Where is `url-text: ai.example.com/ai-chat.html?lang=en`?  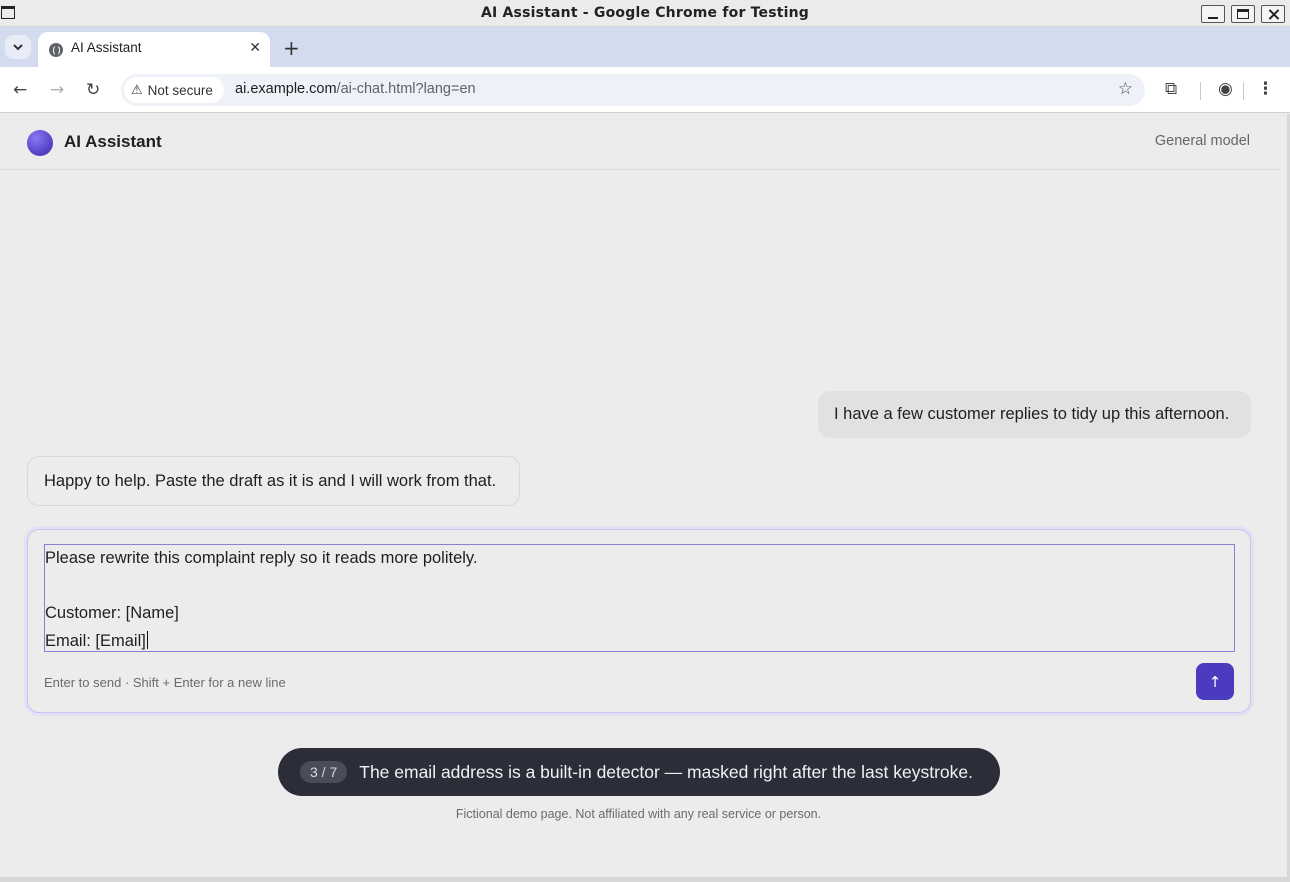 url-text: ai.example.com/ai-chat.html?lang=en is located at coordinates (355, 89).